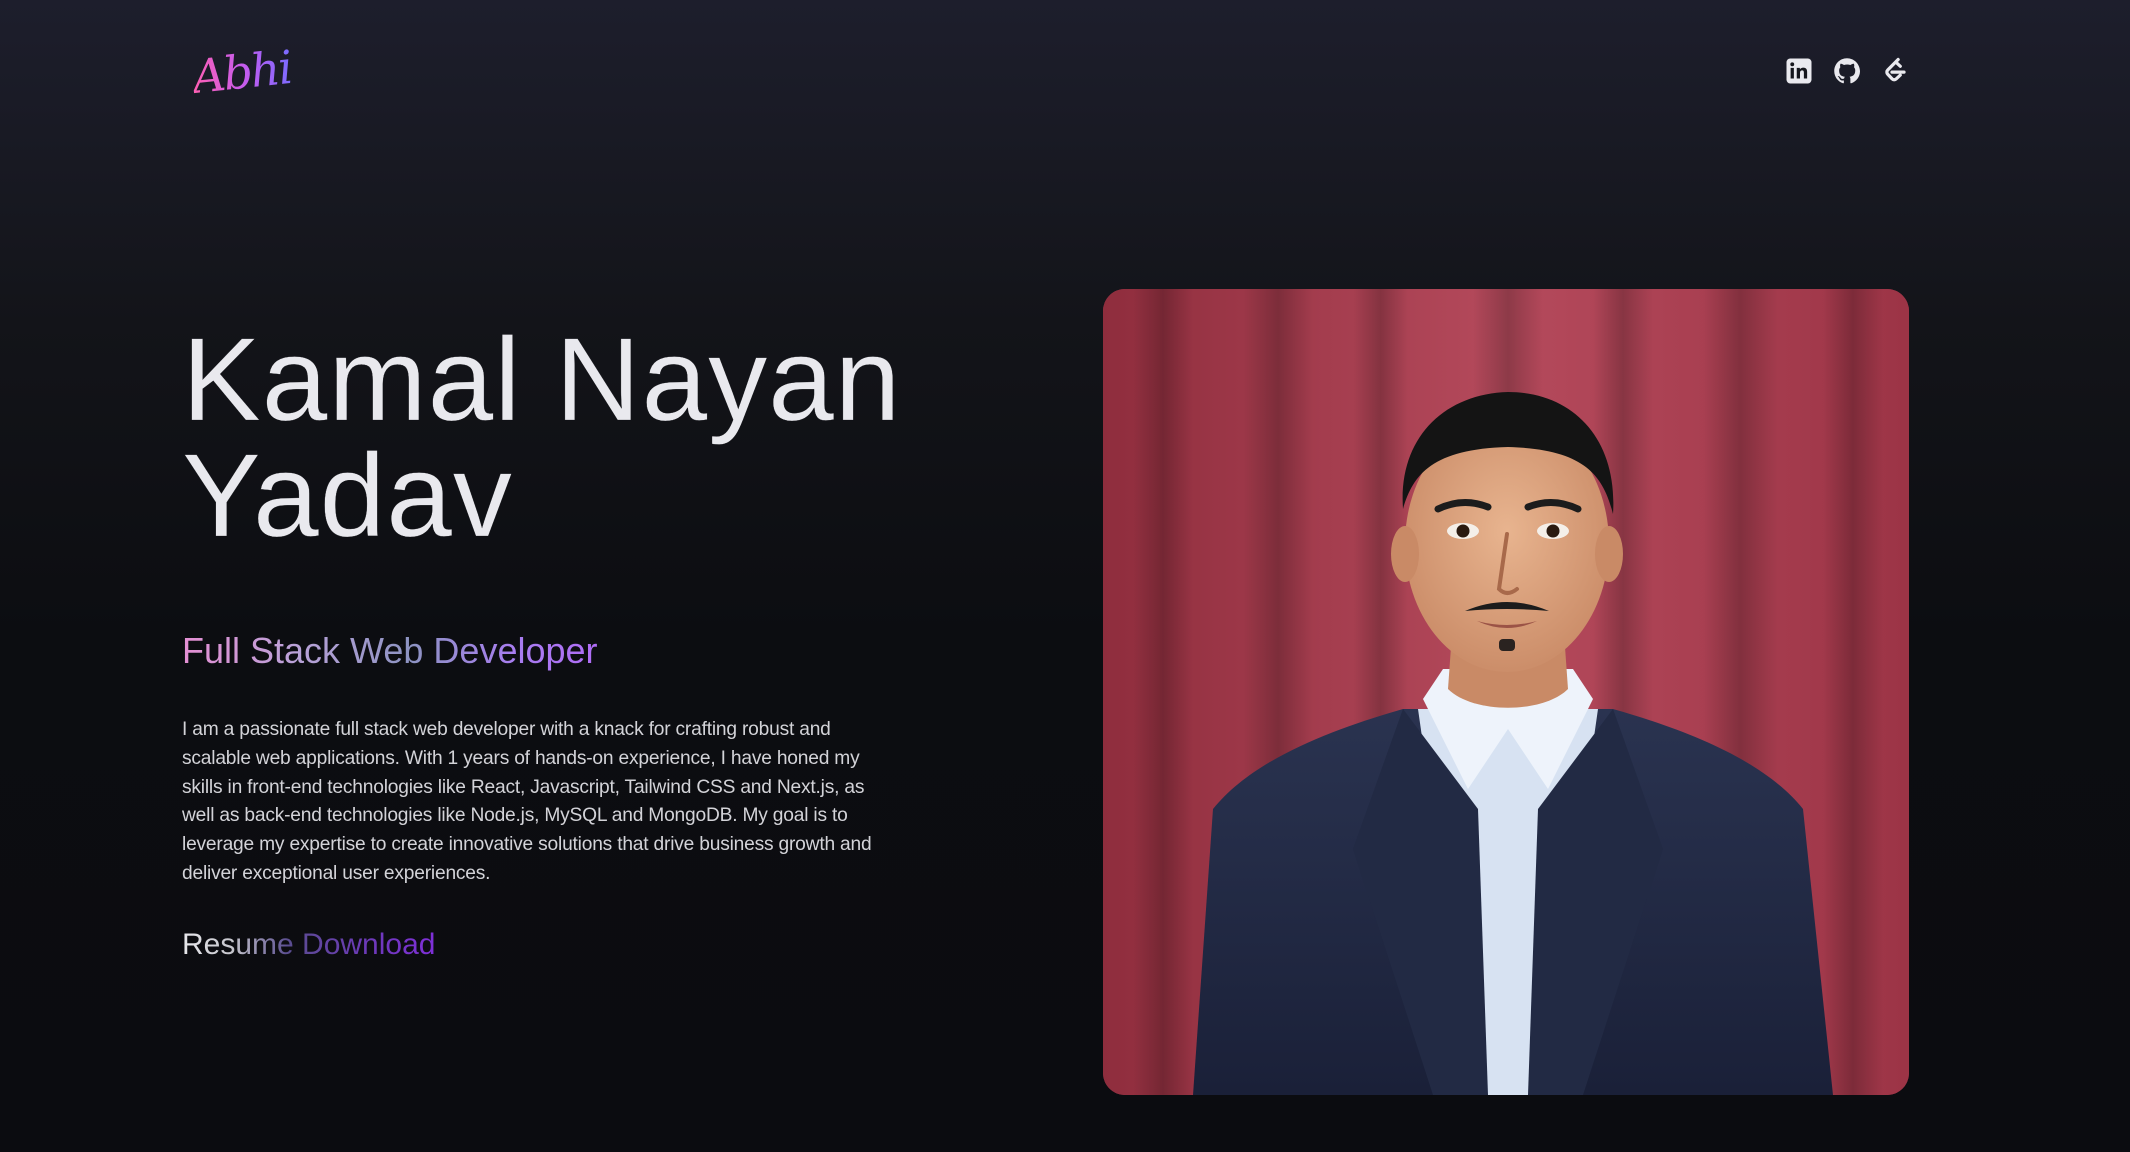 The height and width of the screenshot is (1152, 2130). I want to click on hero-name-line1: Kamal Nayan, so click(542, 380).